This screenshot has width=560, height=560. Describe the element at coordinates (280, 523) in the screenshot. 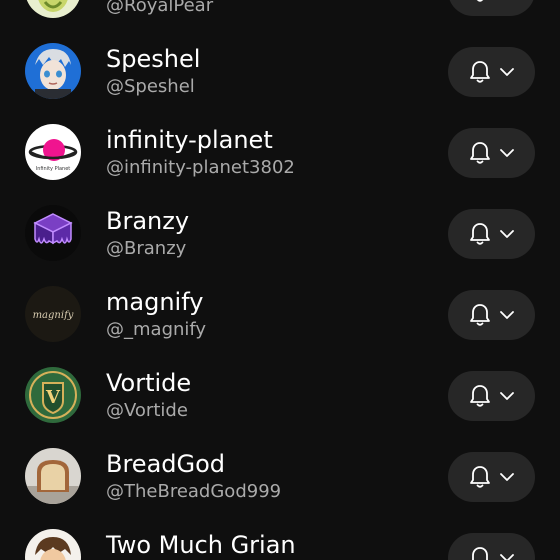

I see `channel-row: Two Much Grian` at that location.